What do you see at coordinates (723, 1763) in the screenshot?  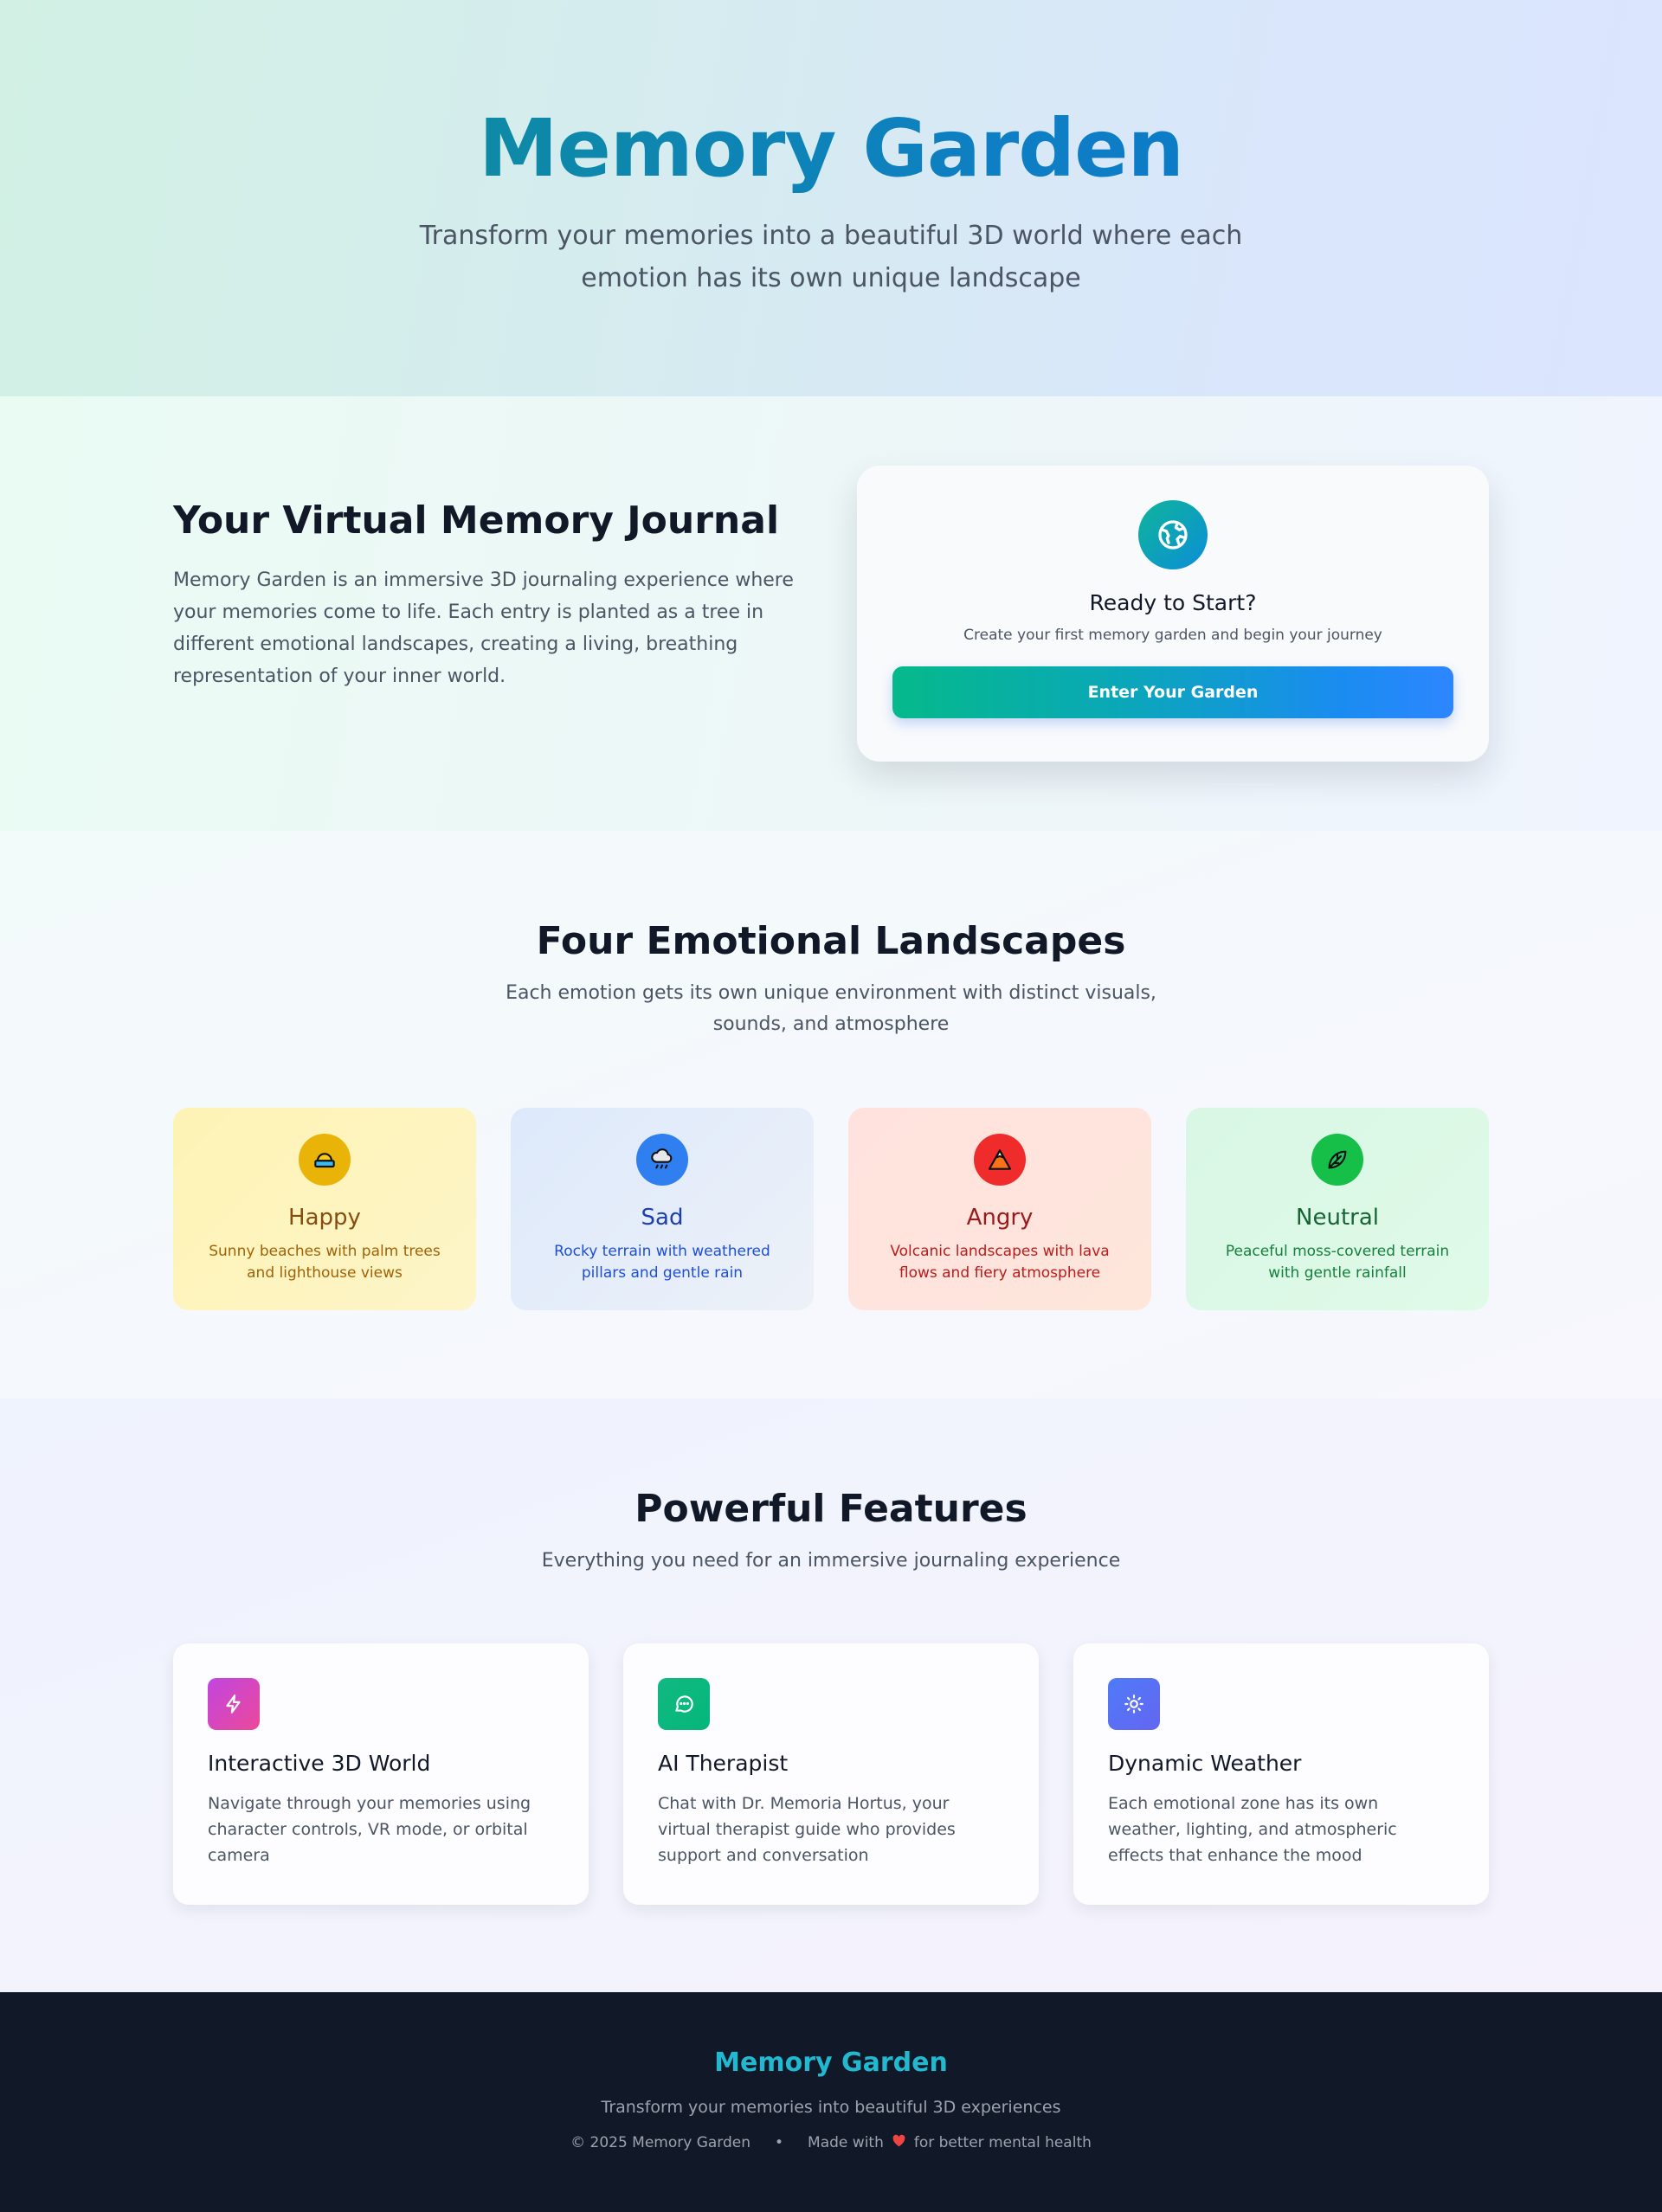 I see `feature-title: AI Therapist` at bounding box center [723, 1763].